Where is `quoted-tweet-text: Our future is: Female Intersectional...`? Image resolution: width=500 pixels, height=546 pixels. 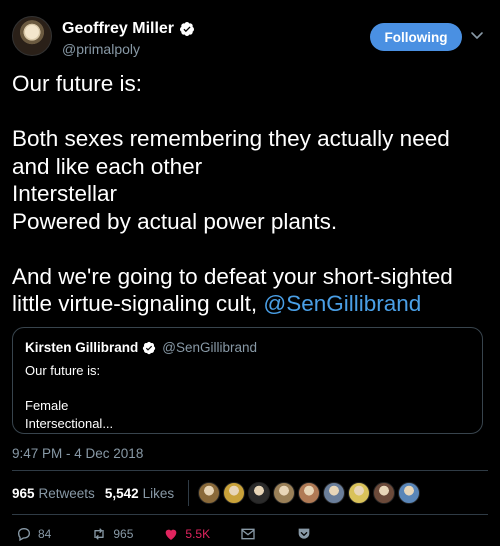 quoted-tweet-text: Our future is: Female Intersectional... is located at coordinates (69, 397).